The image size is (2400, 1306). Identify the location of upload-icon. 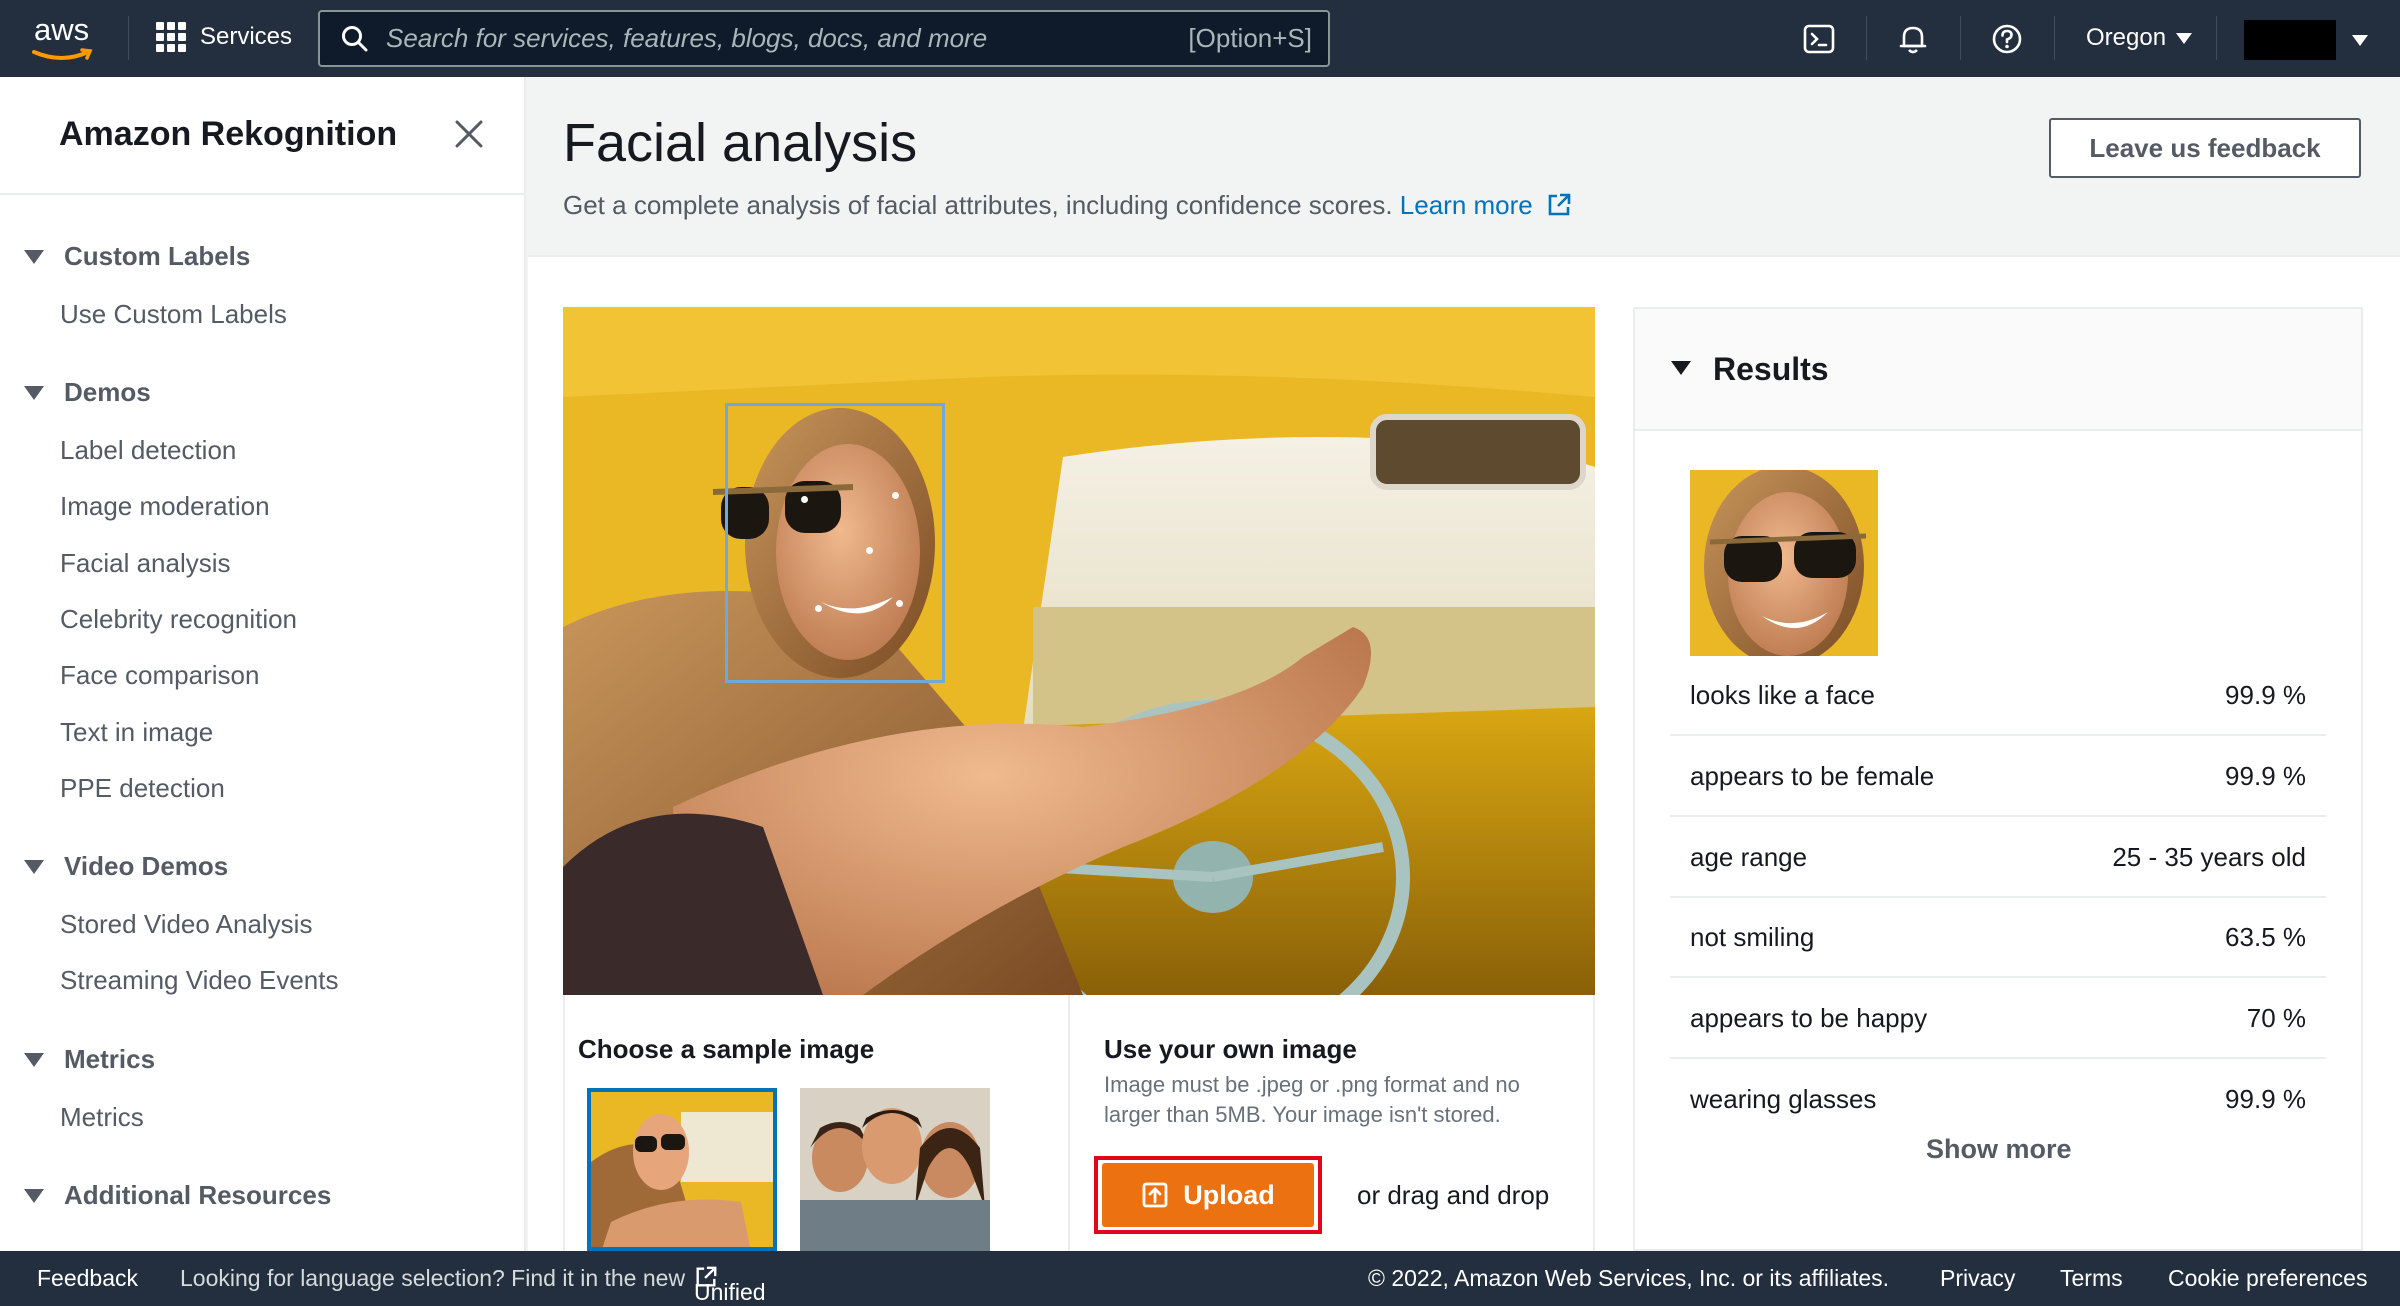
(1155, 1195).